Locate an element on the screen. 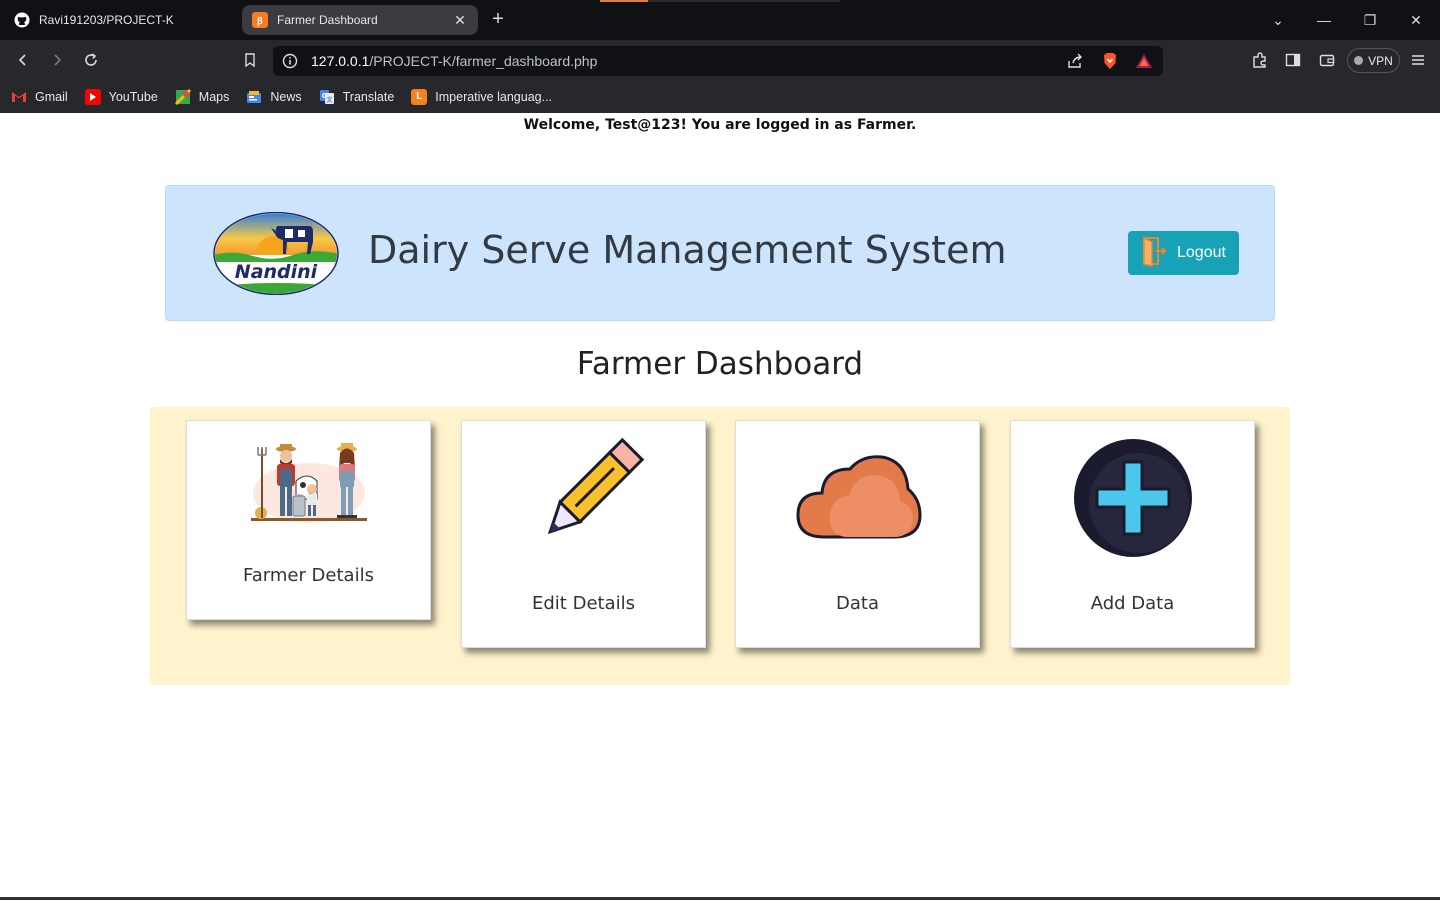  extensions-icon is located at coordinates (1260, 60).